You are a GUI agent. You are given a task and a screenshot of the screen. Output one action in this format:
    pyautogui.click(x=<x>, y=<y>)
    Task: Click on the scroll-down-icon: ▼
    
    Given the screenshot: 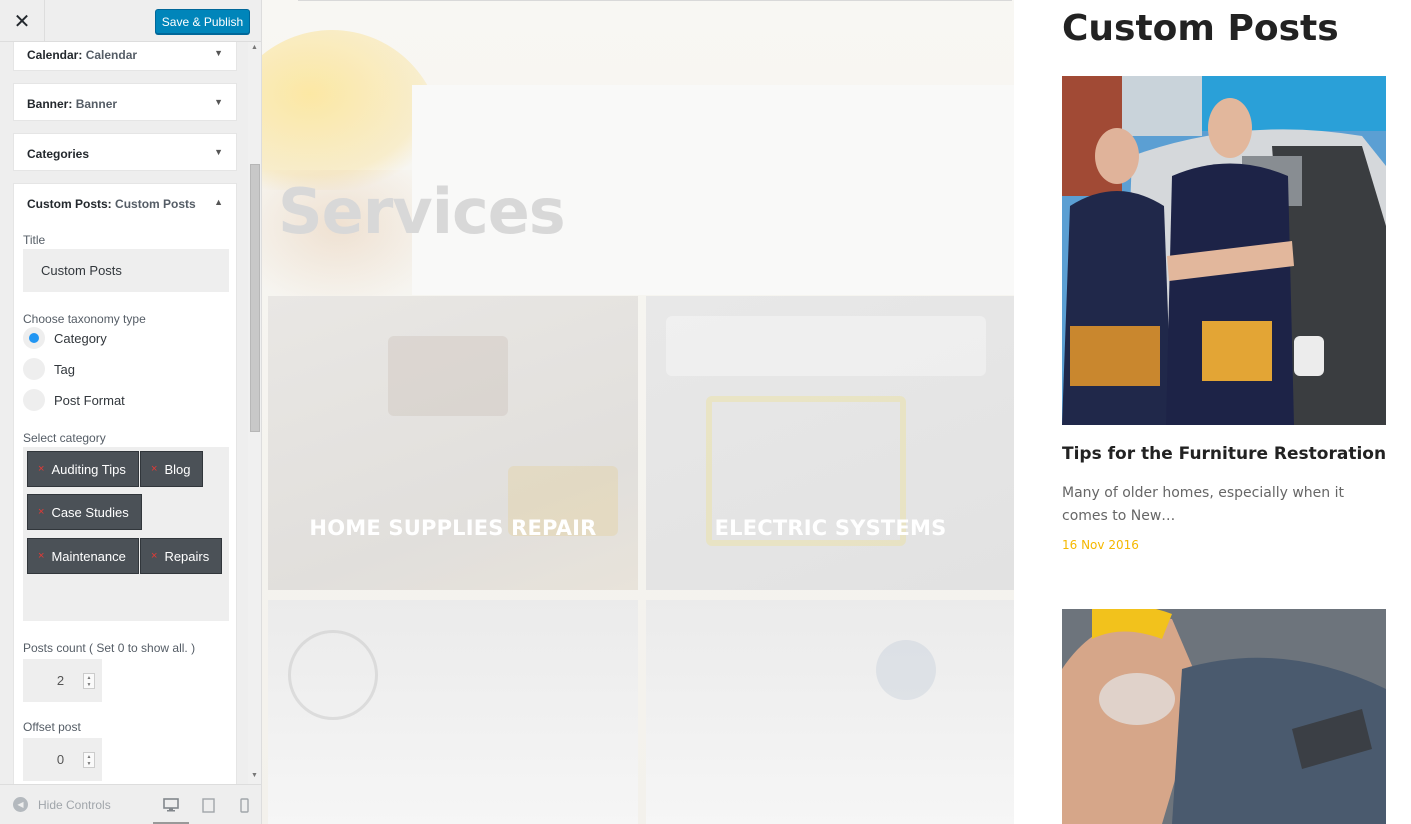 What is the action you would take?
    pyautogui.click(x=254, y=775)
    